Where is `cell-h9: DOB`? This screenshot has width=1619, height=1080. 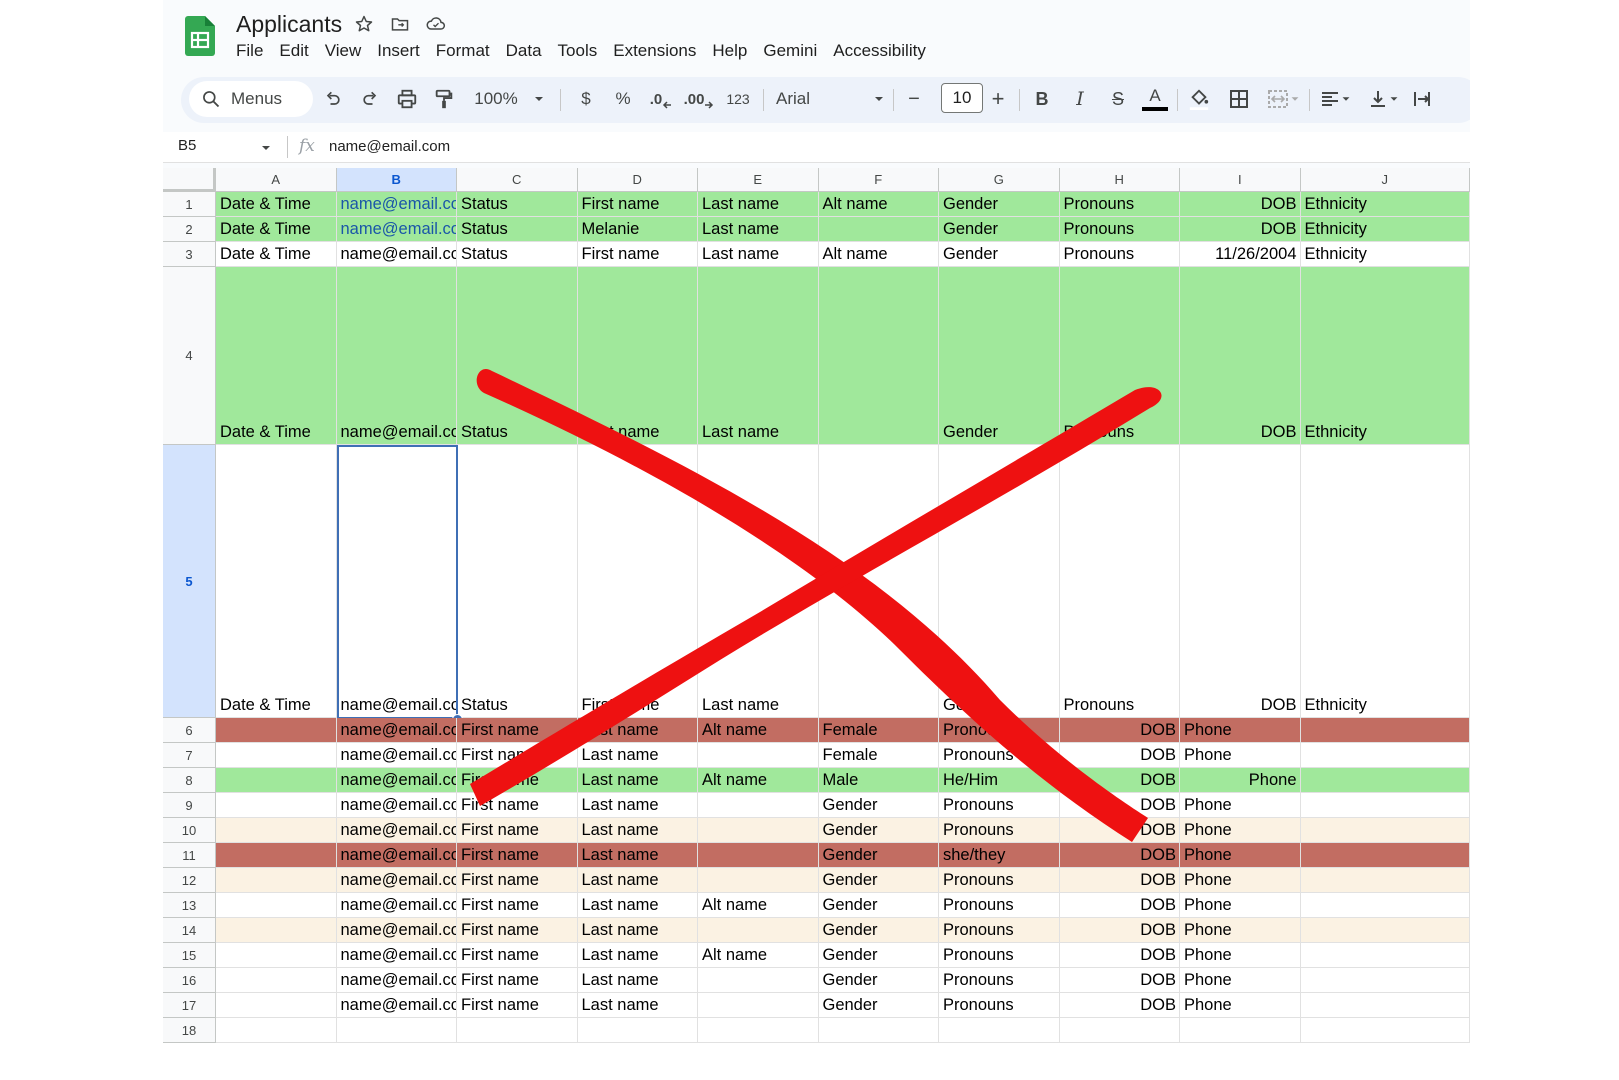 cell-h9: DOB is located at coordinates (1119, 805).